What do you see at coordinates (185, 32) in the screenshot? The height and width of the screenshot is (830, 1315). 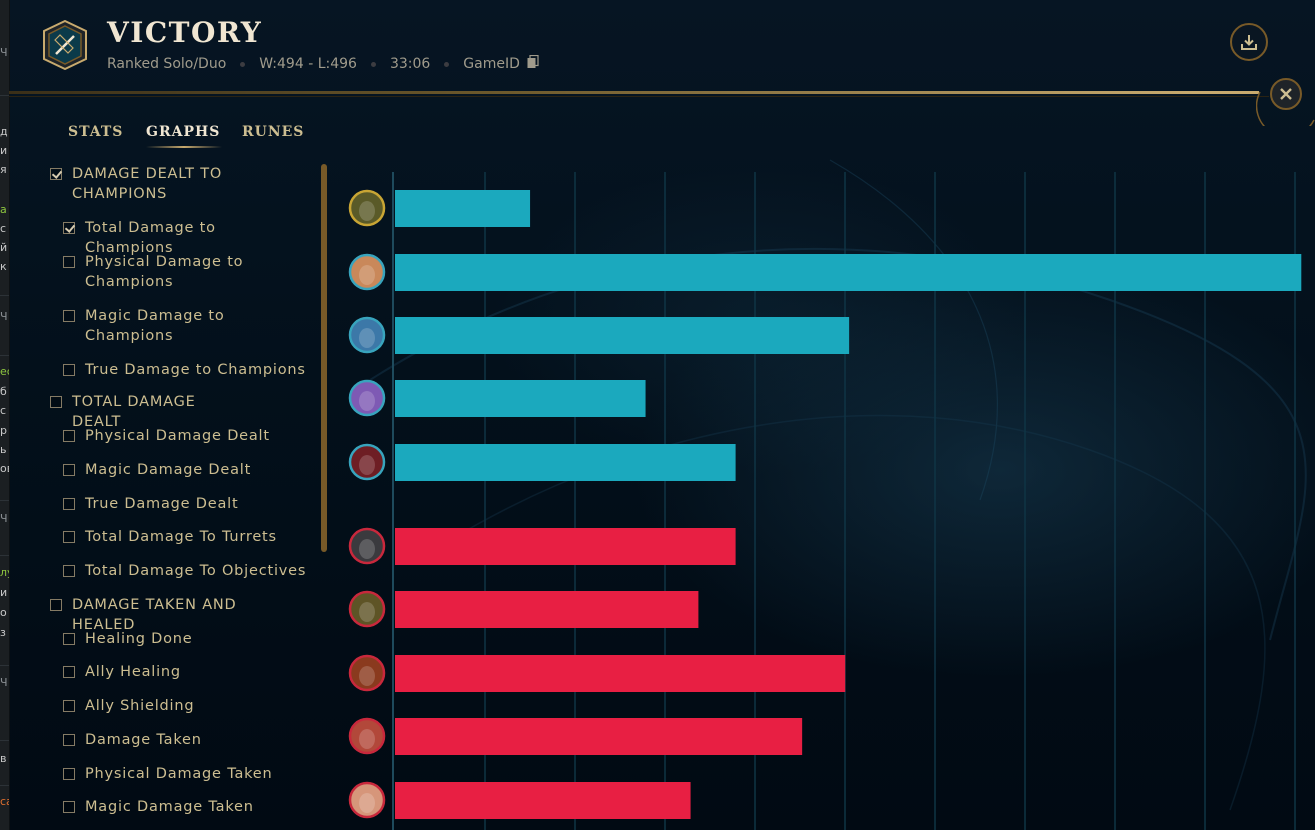 I see `result-title: VICTORY` at bounding box center [185, 32].